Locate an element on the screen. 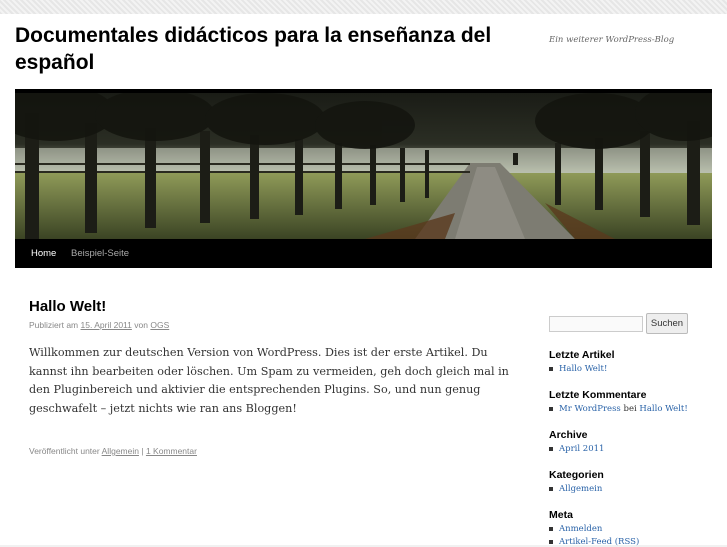 The image size is (727, 547). recent-post-item: Hallo Welt! is located at coordinates (578, 369).